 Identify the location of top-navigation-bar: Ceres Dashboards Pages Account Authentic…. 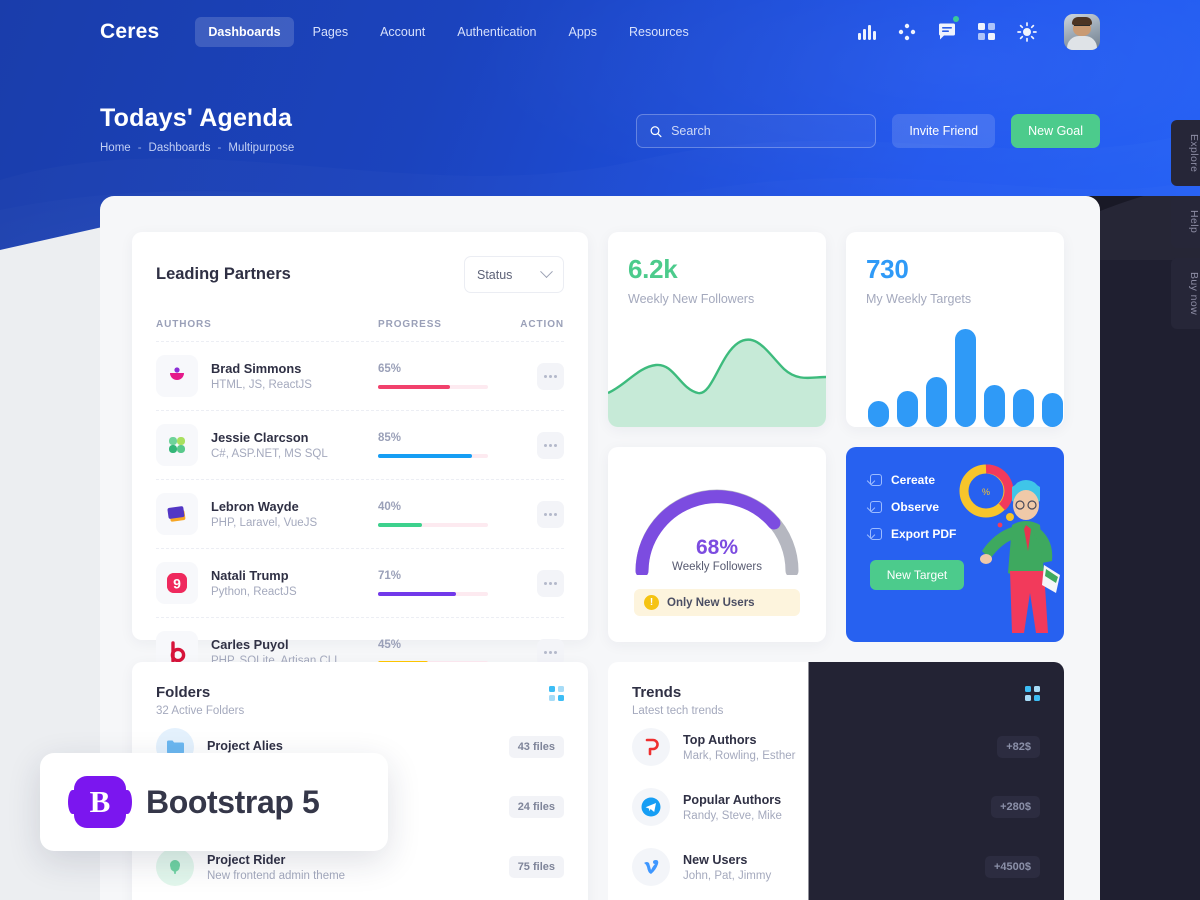
(600, 32).